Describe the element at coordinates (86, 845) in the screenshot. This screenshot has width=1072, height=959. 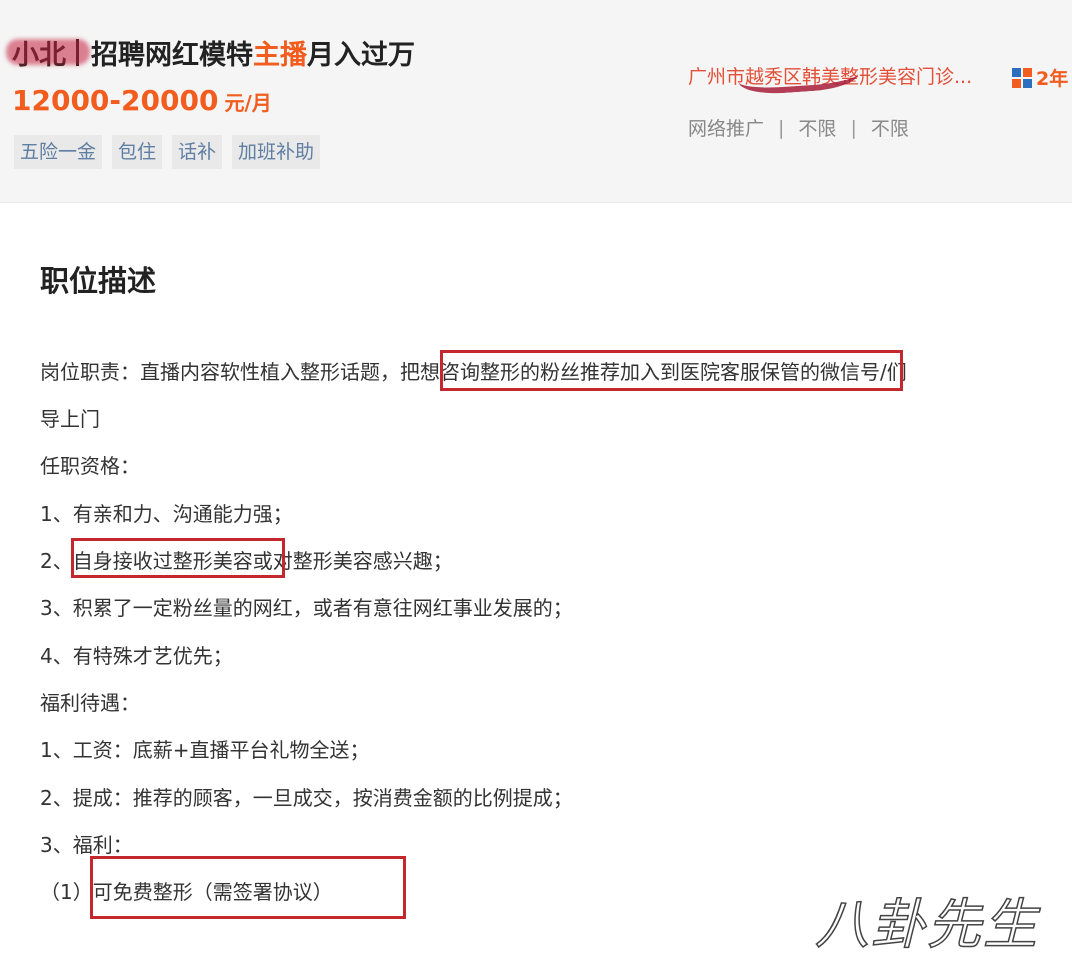
I see `description-line: 3、福利：` at that location.